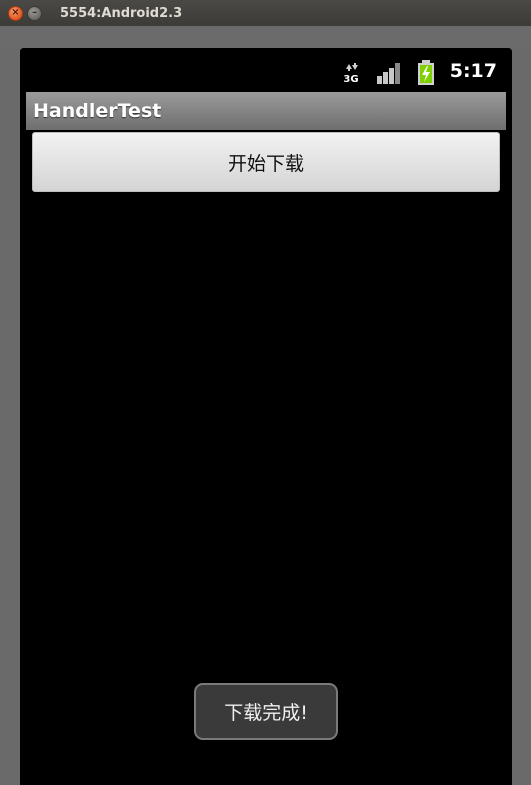  What do you see at coordinates (97, 111) in the screenshot?
I see `app-title: HandlerTest` at bounding box center [97, 111].